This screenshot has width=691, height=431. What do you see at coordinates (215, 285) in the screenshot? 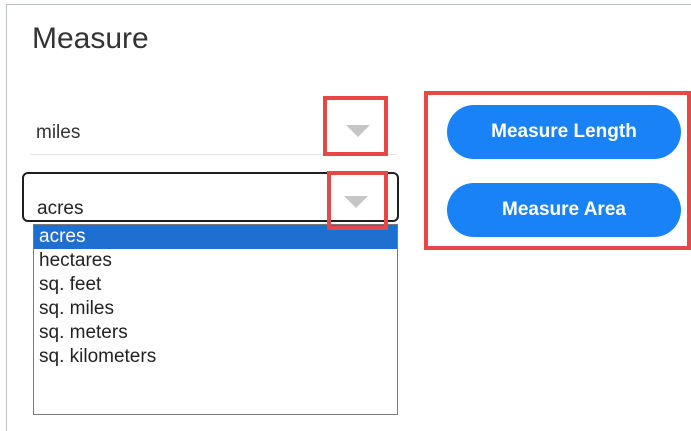
I see `option-sq-feet: sq. feet` at bounding box center [215, 285].